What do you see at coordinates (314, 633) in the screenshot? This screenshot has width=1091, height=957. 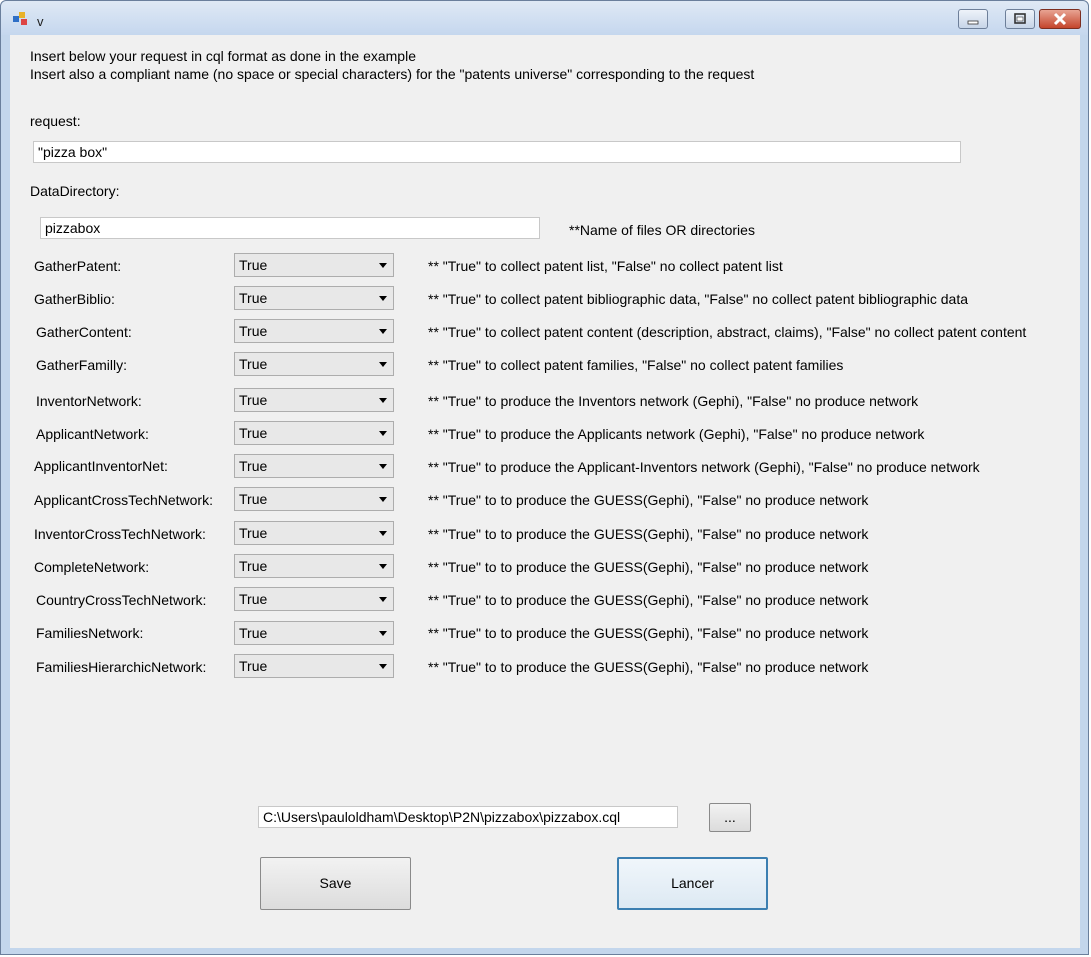 I see `familiesnetwork-select: True` at bounding box center [314, 633].